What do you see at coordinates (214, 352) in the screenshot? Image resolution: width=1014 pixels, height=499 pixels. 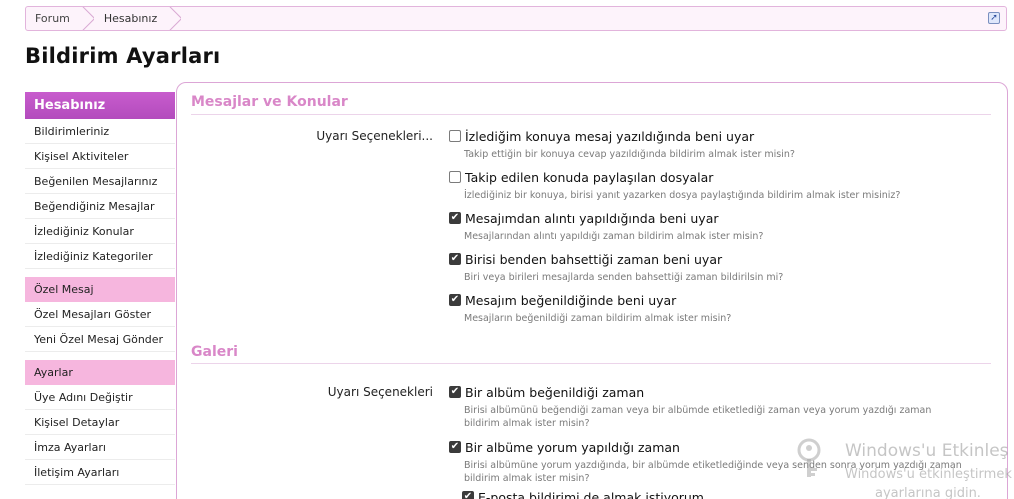 I see `section-title-gallery: Galeri` at bounding box center [214, 352].